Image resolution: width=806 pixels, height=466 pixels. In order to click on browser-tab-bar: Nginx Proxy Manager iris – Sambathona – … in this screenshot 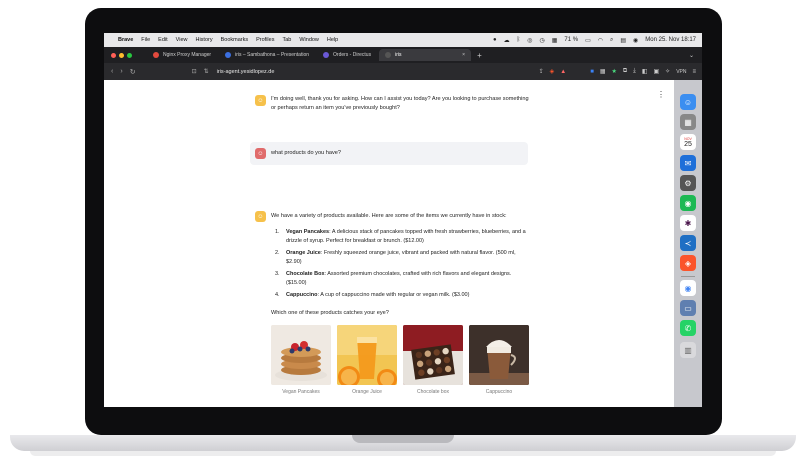, I will do `click(403, 55)`.